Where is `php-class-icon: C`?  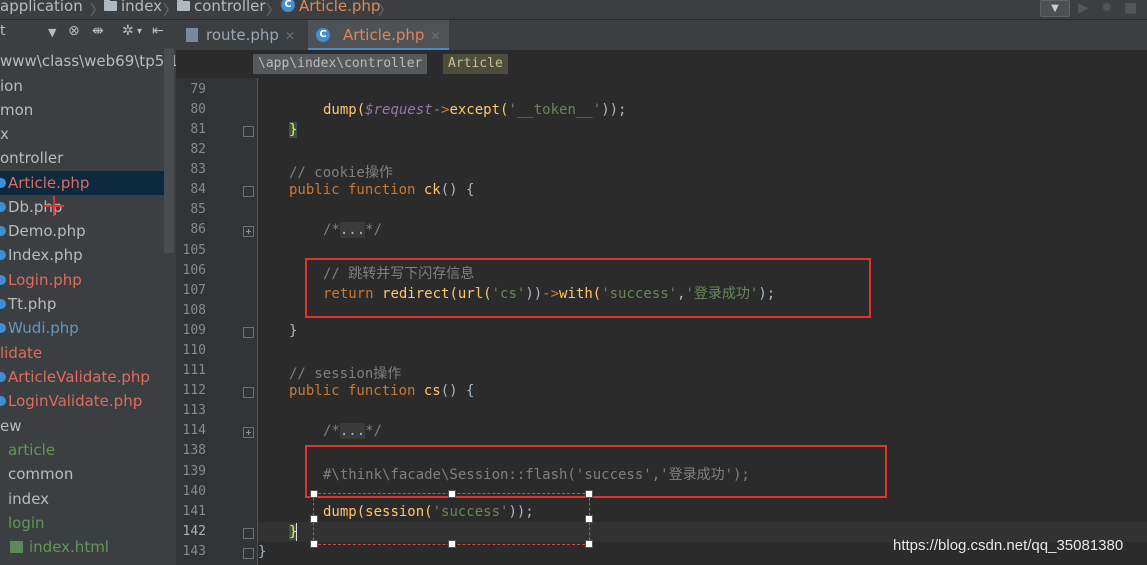 php-class-icon: C is located at coordinates (323, 34).